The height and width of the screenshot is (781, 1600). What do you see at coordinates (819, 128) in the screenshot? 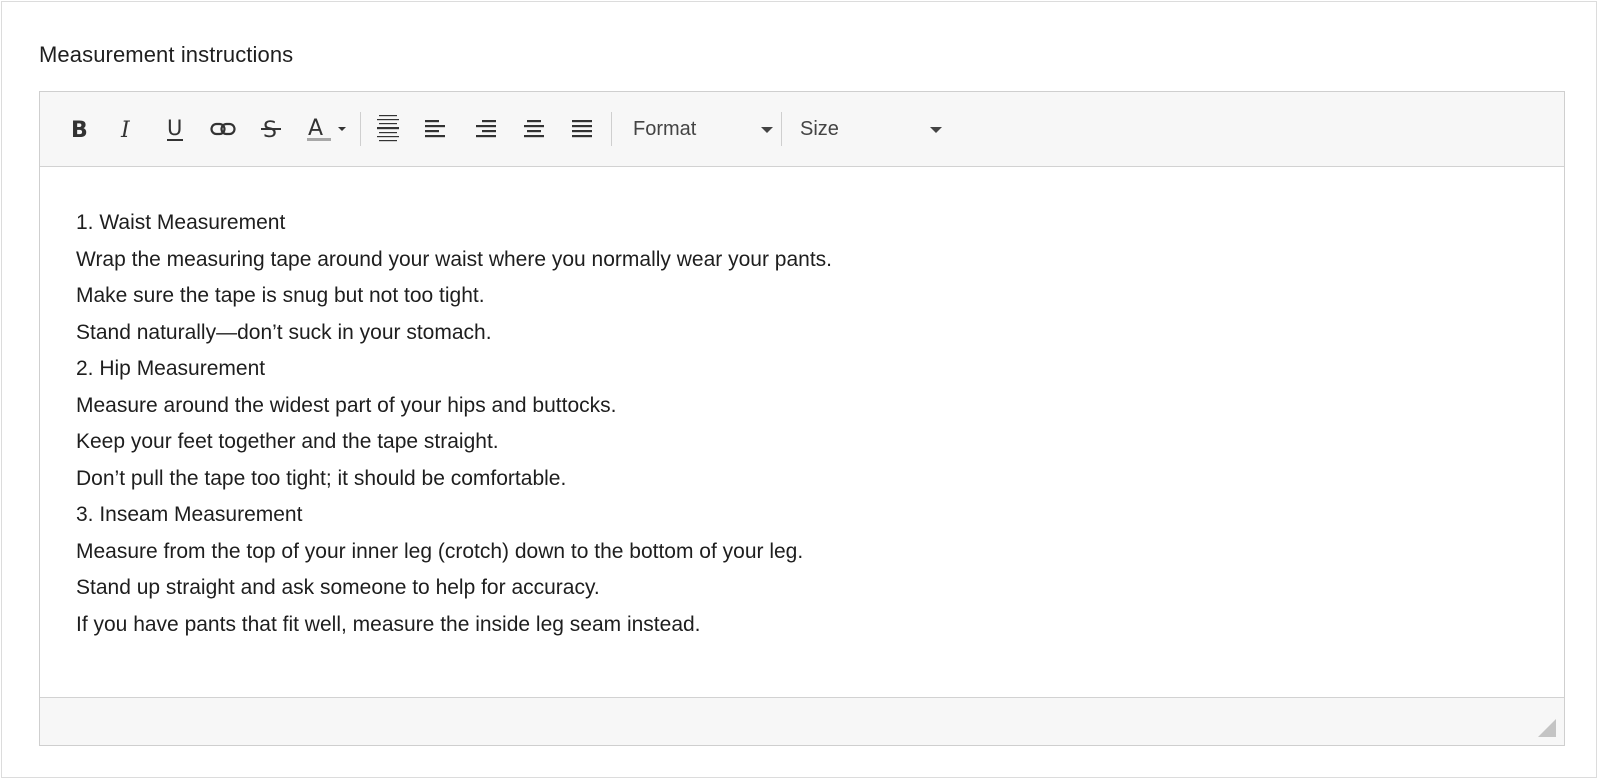
I see `size-select-label: Size` at bounding box center [819, 128].